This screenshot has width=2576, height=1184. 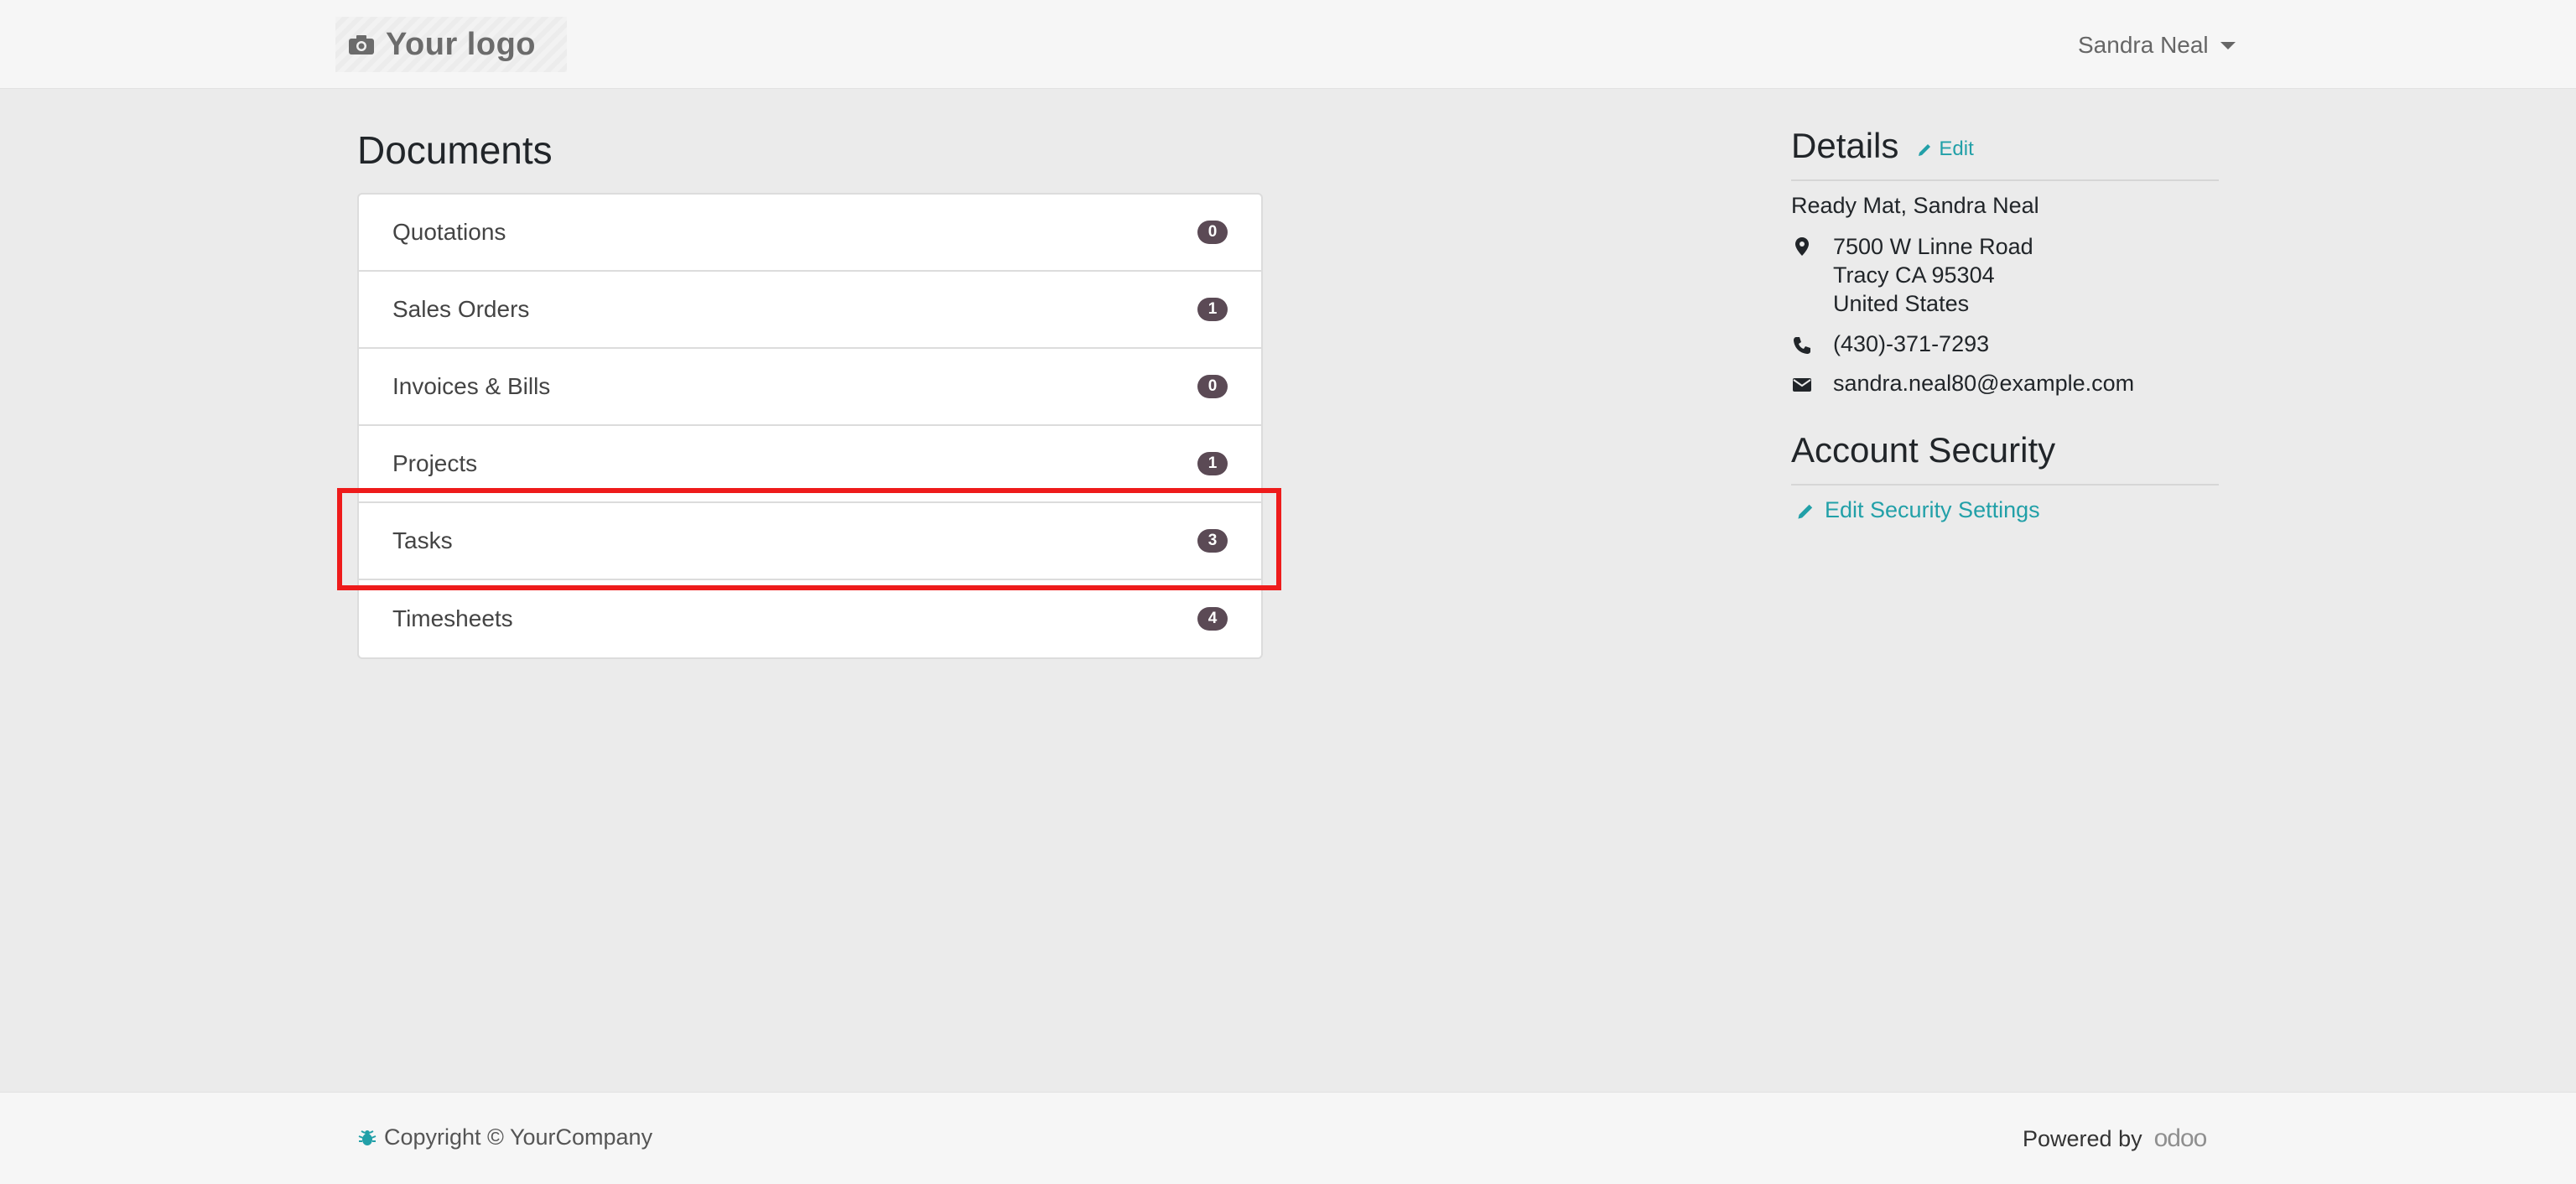 I want to click on edit-security-label: Edit Security Settings, so click(x=1932, y=509).